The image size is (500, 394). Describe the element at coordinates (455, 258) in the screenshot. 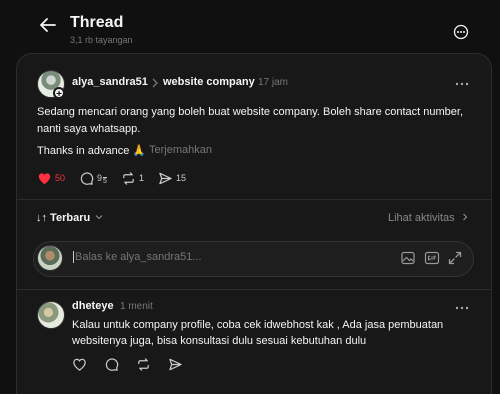

I see `expand-icon` at that location.